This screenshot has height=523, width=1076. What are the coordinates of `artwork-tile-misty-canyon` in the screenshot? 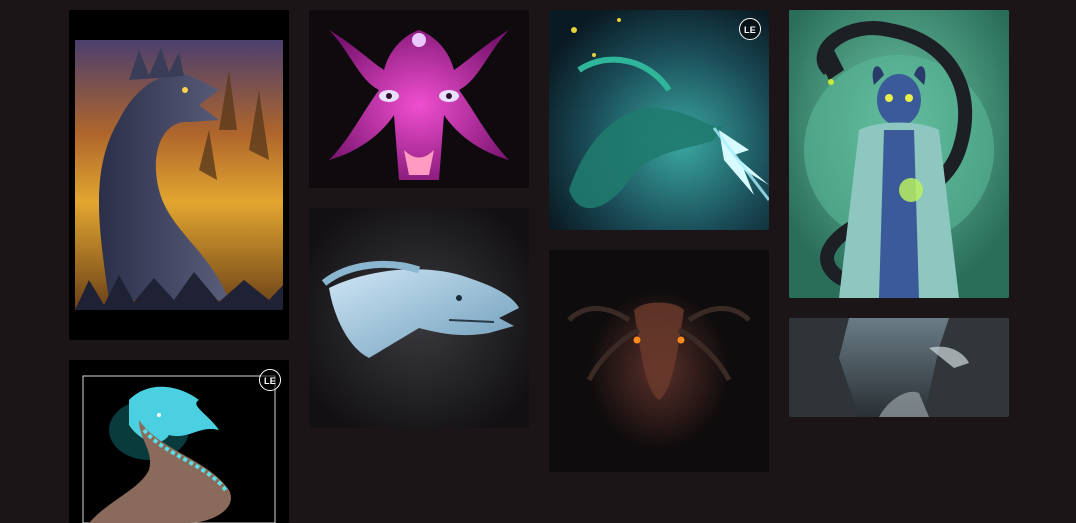 It's located at (899, 367).